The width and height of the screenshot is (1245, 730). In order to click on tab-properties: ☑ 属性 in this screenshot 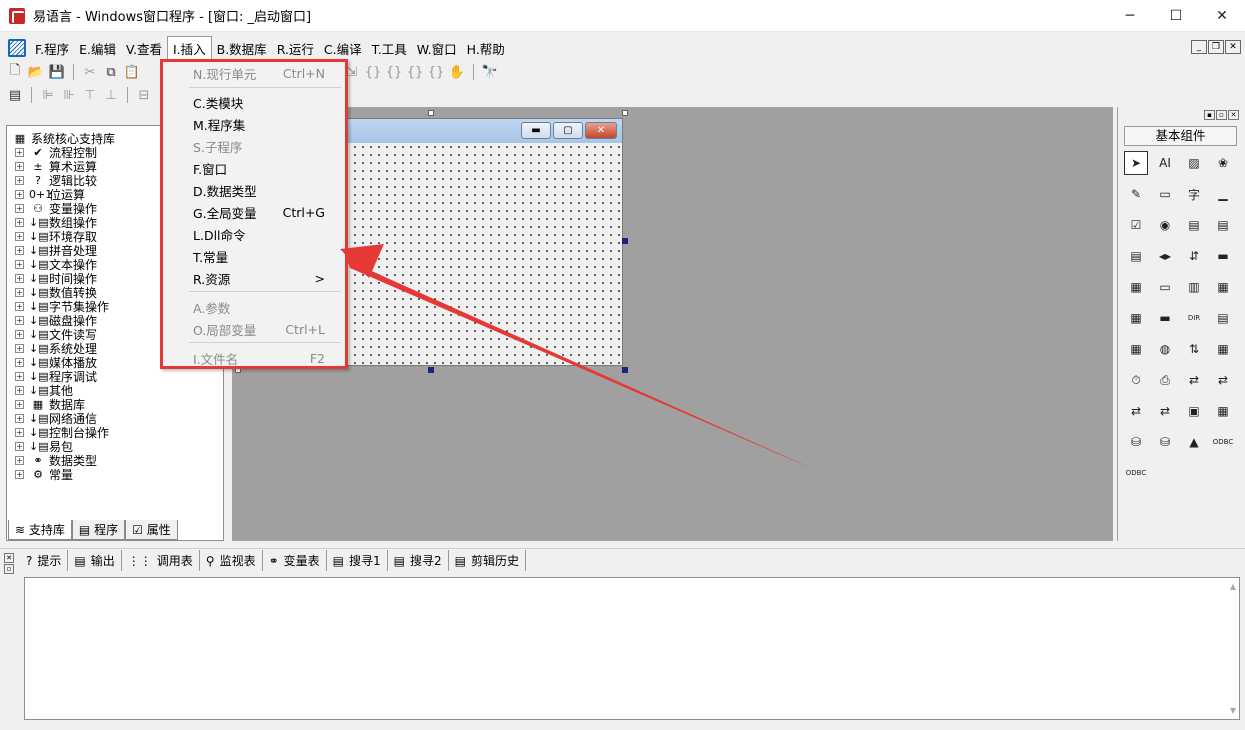, I will do `click(151, 530)`.